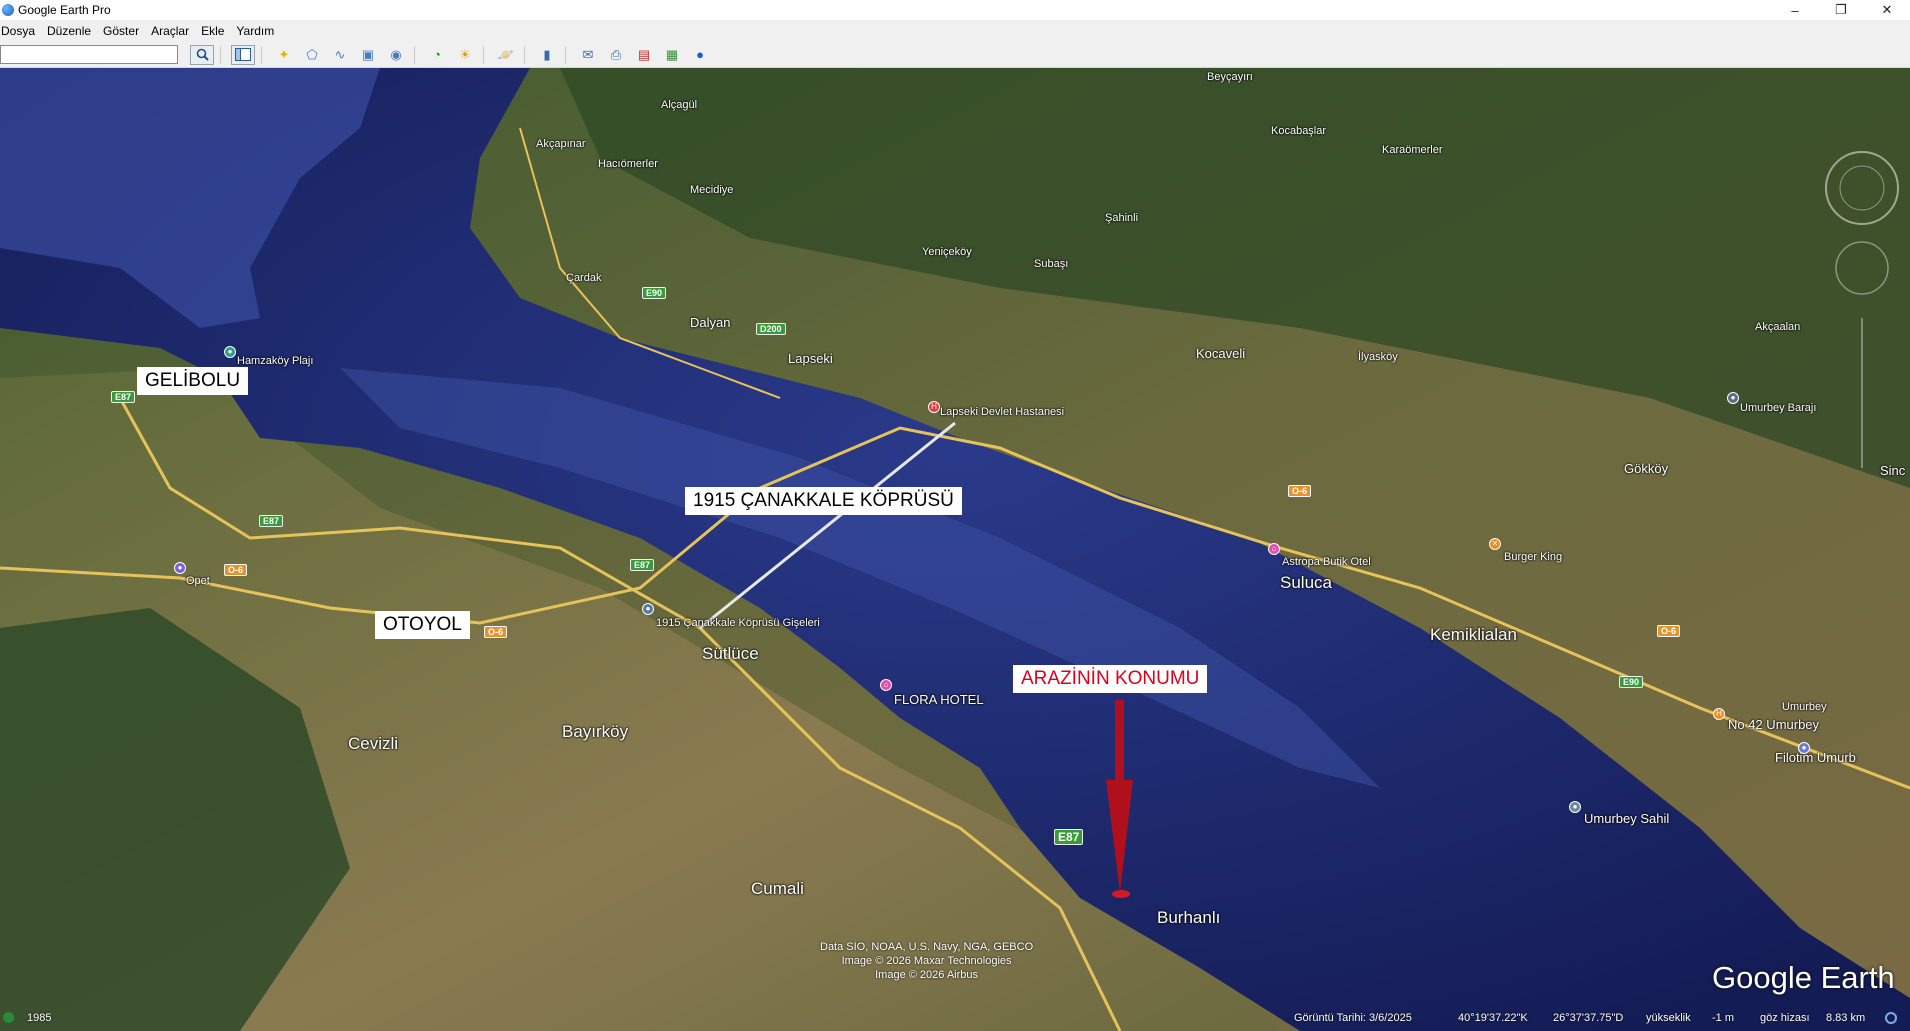 The width and height of the screenshot is (1910, 1031). Describe the element at coordinates (1353, 1017) in the screenshot. I see `status-image-date: Görüntü Tarihi: 3/6/2025` at that location.